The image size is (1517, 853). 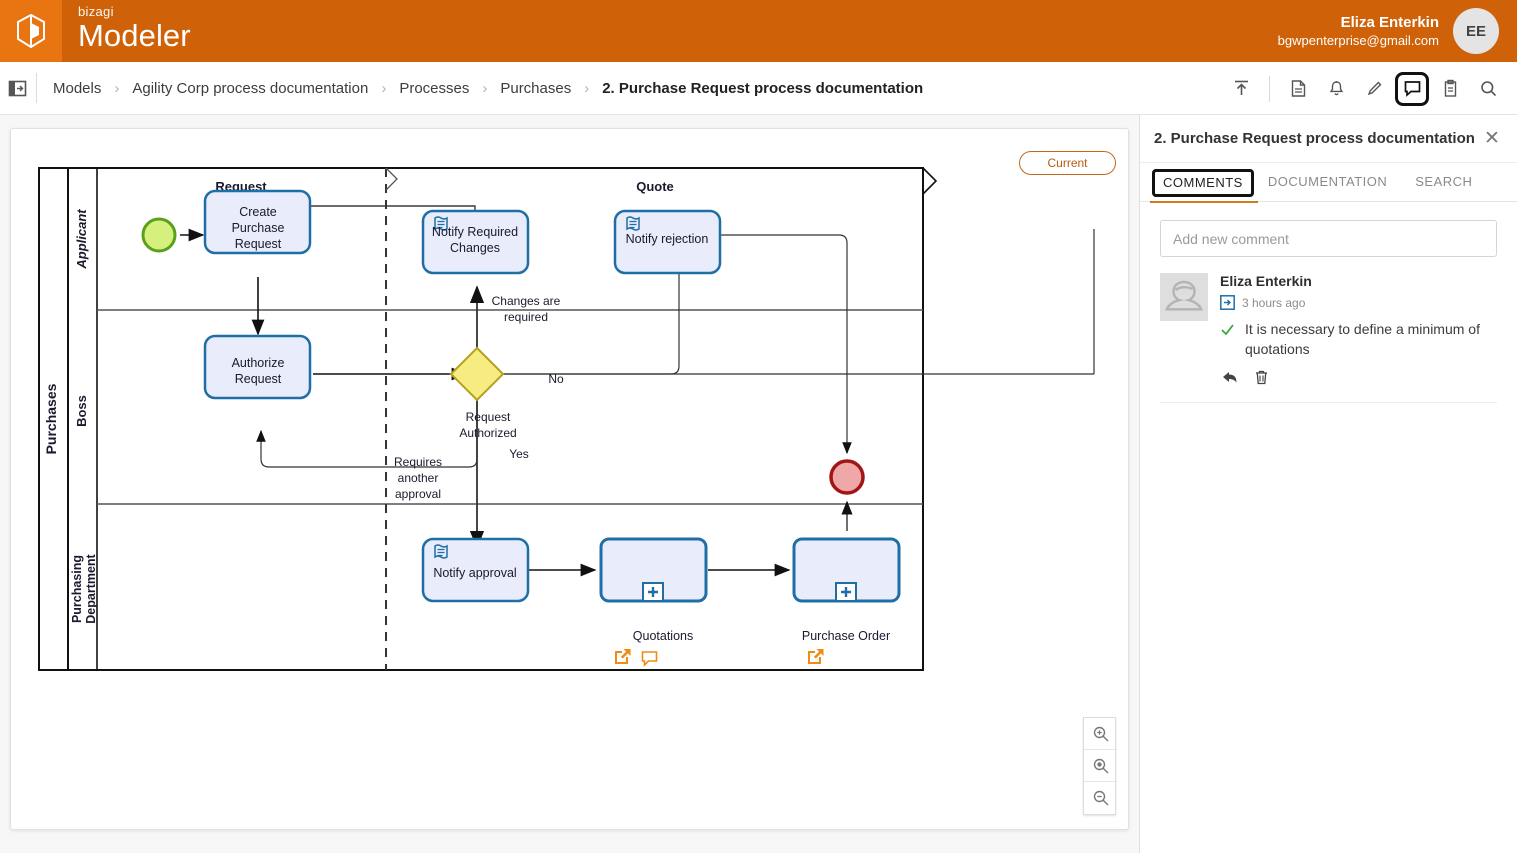 I want to click on active-tab-underline, so click(x=1204, y=202).